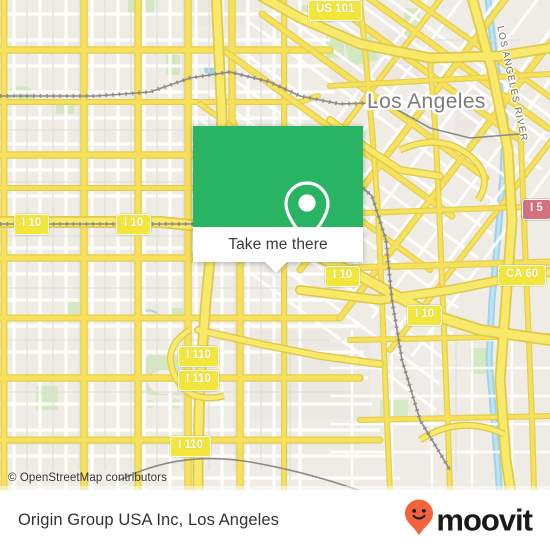 Image resolution: width=550 pixels, height=550 pixels. I want to click on callout-pointer-tail, so click(276, 267).